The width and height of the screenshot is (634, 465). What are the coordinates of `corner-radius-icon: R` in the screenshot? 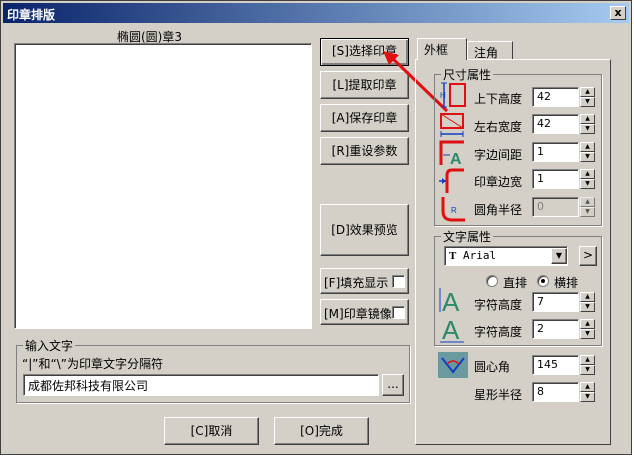 It's located at (453, 209).